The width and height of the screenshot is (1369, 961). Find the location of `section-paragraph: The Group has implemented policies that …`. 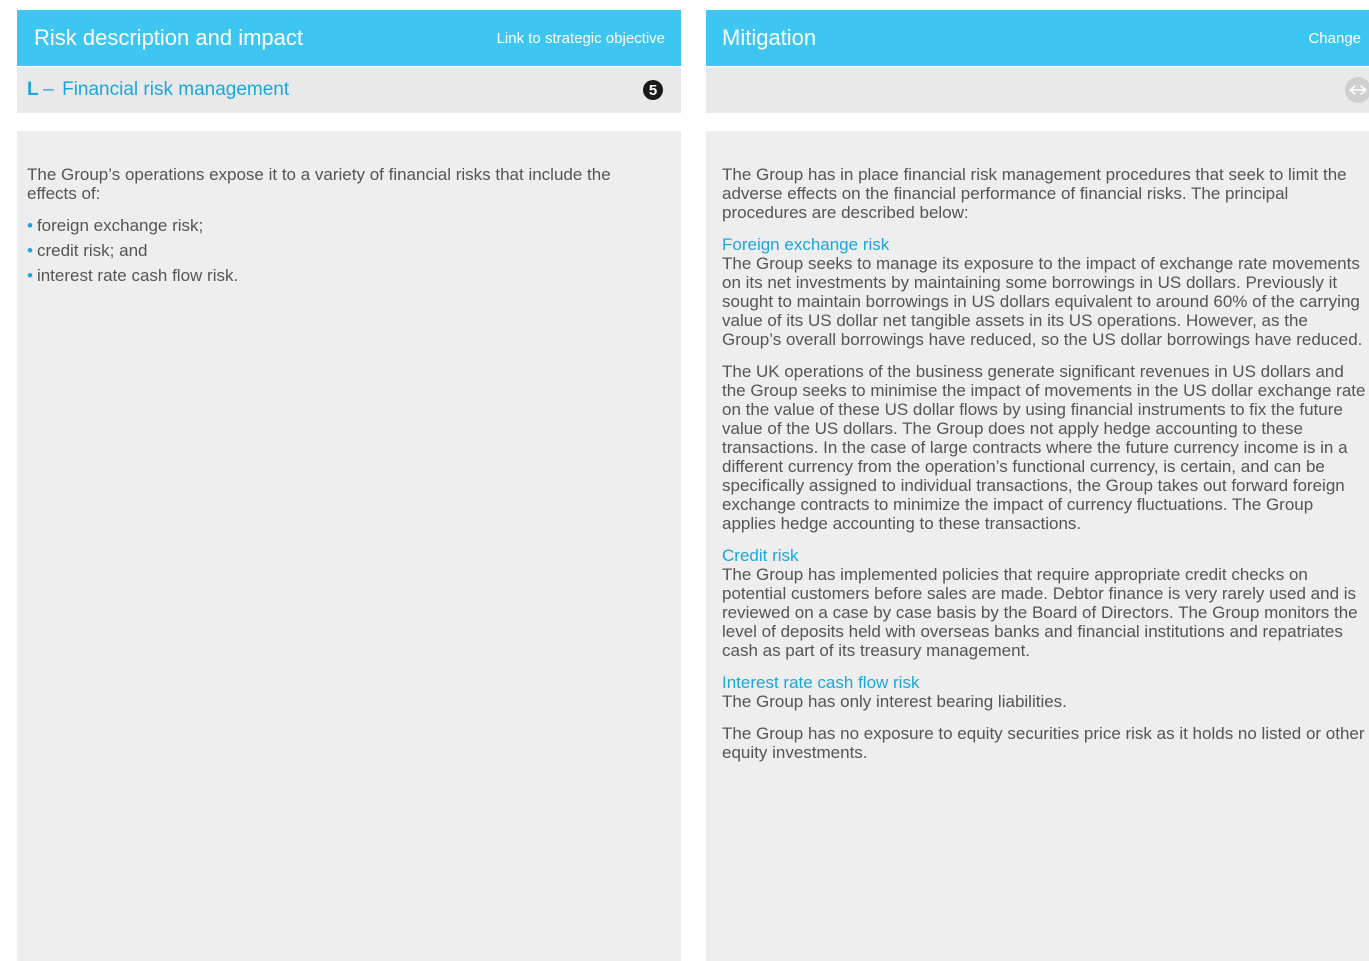

section-paragraph: The Group has implemented policies that … is located at coordinates (1040, 612).